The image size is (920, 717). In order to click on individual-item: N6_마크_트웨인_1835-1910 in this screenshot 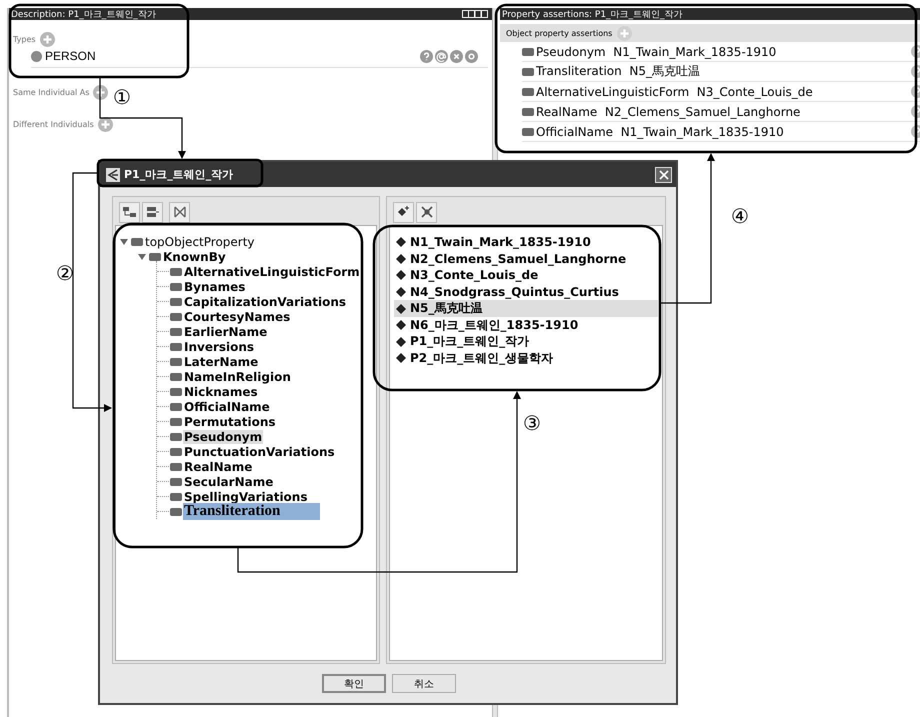, I will do `click(526, 325)`.